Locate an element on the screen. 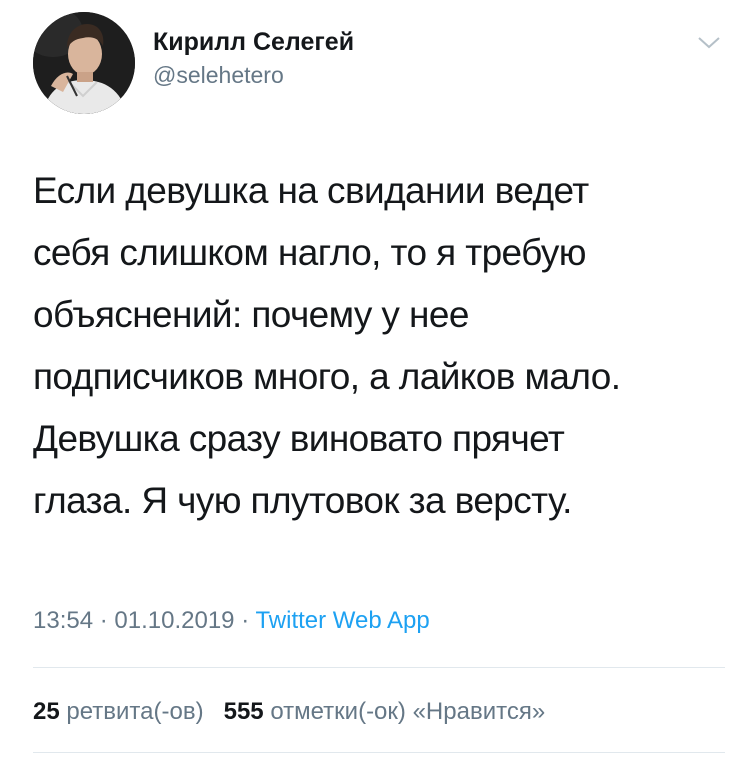 This screenshot has height=765, width=750. author-handle: @selehetero is located at coordinates (253, 75).